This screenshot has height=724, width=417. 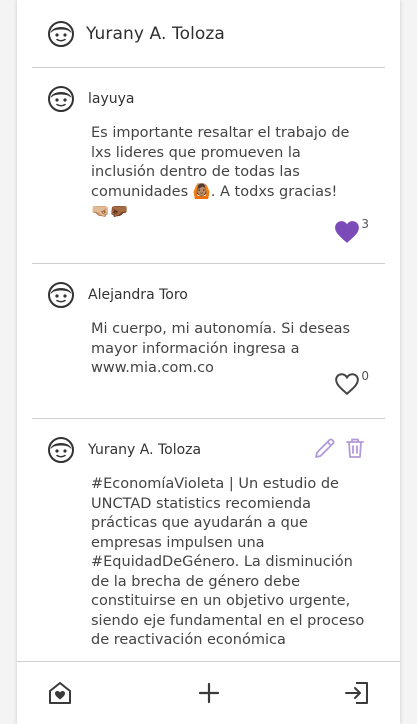 What do you see at coordinates (347, 232) in the screenshot?
I see `heart-filled-icon` at bounding box center [347, 232].